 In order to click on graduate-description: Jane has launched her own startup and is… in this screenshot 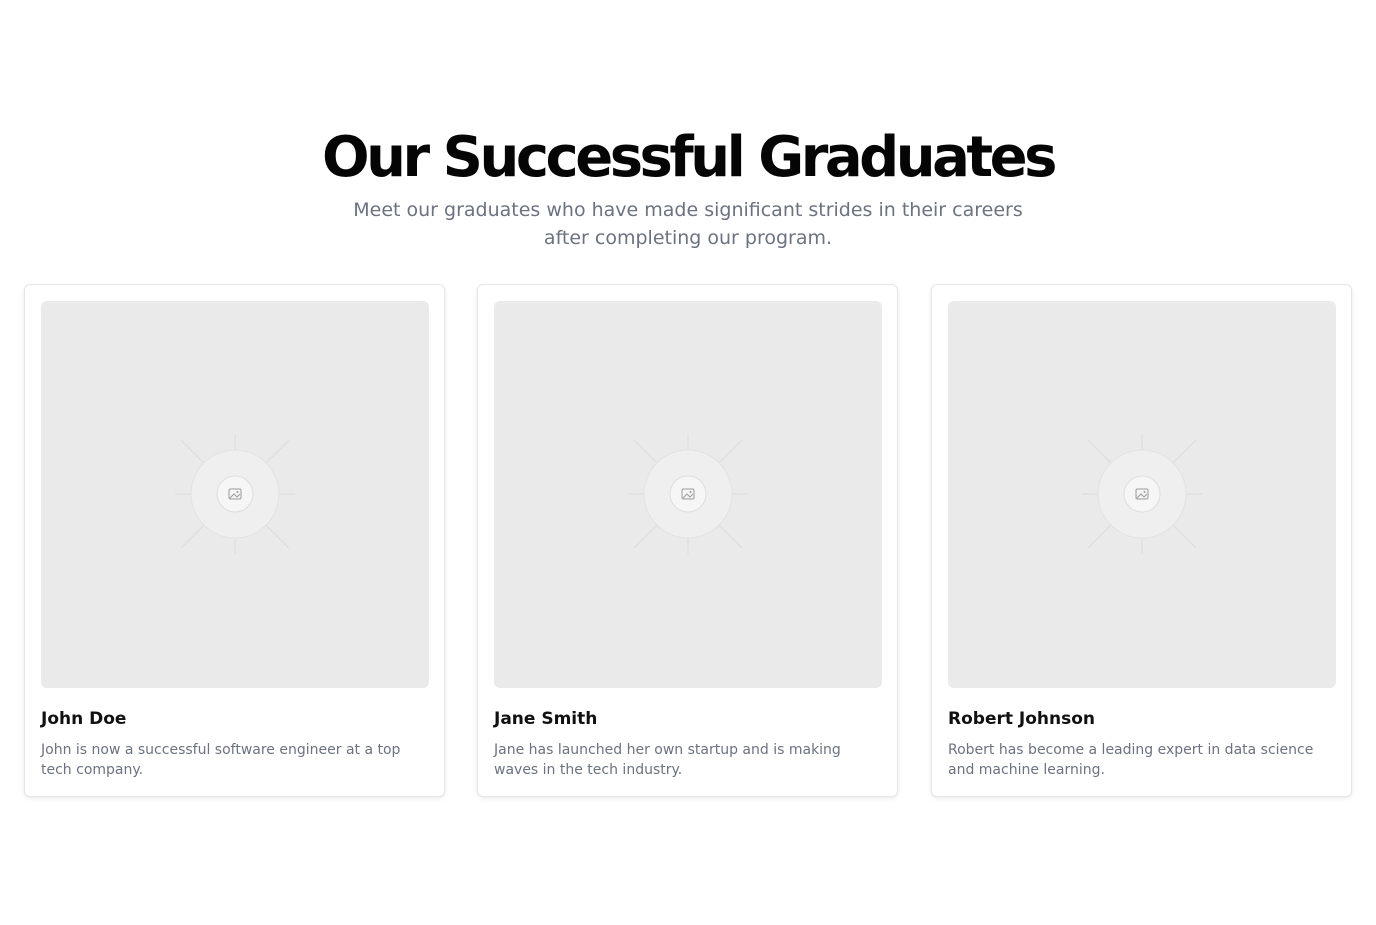, I will do `click(667, 760)`.